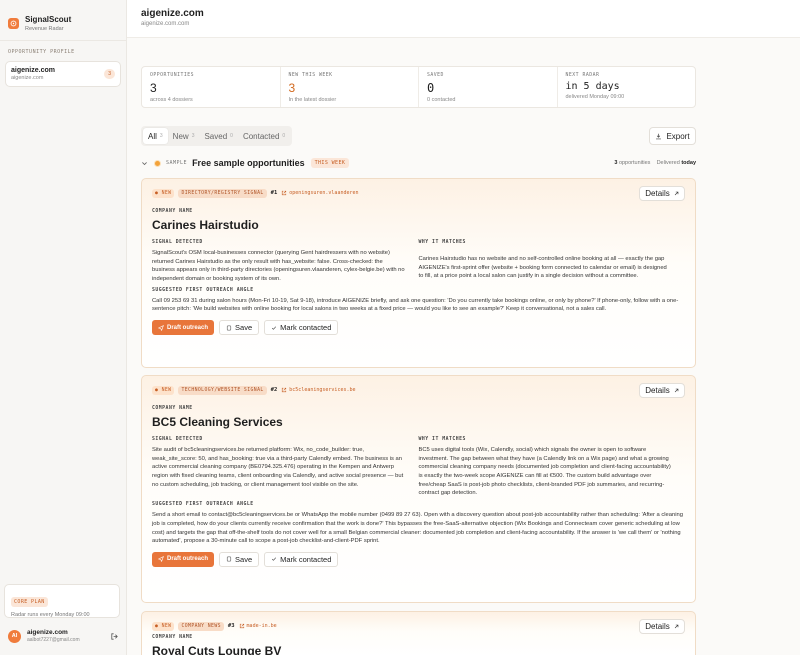  Describe the element at coordinates (161, 136) in the screenshot. I see `tab-count: 3` at that location.